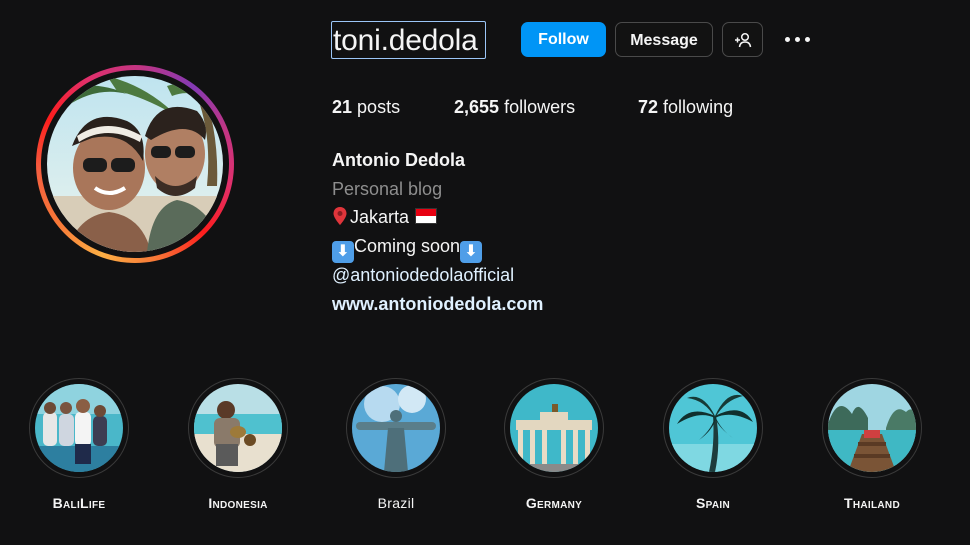 The image size is (970, 545). What do you see at coordinates (648, 107) in the screenshot?
I see `following-count: 72` at bounding box center [648, 107].